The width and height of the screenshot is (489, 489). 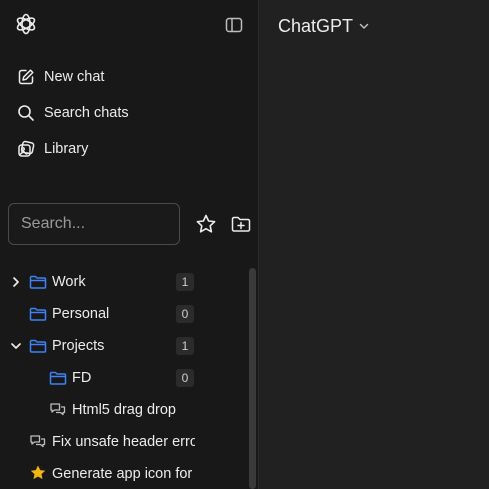 I want to click on star-icon, so click(x=206, y=224).